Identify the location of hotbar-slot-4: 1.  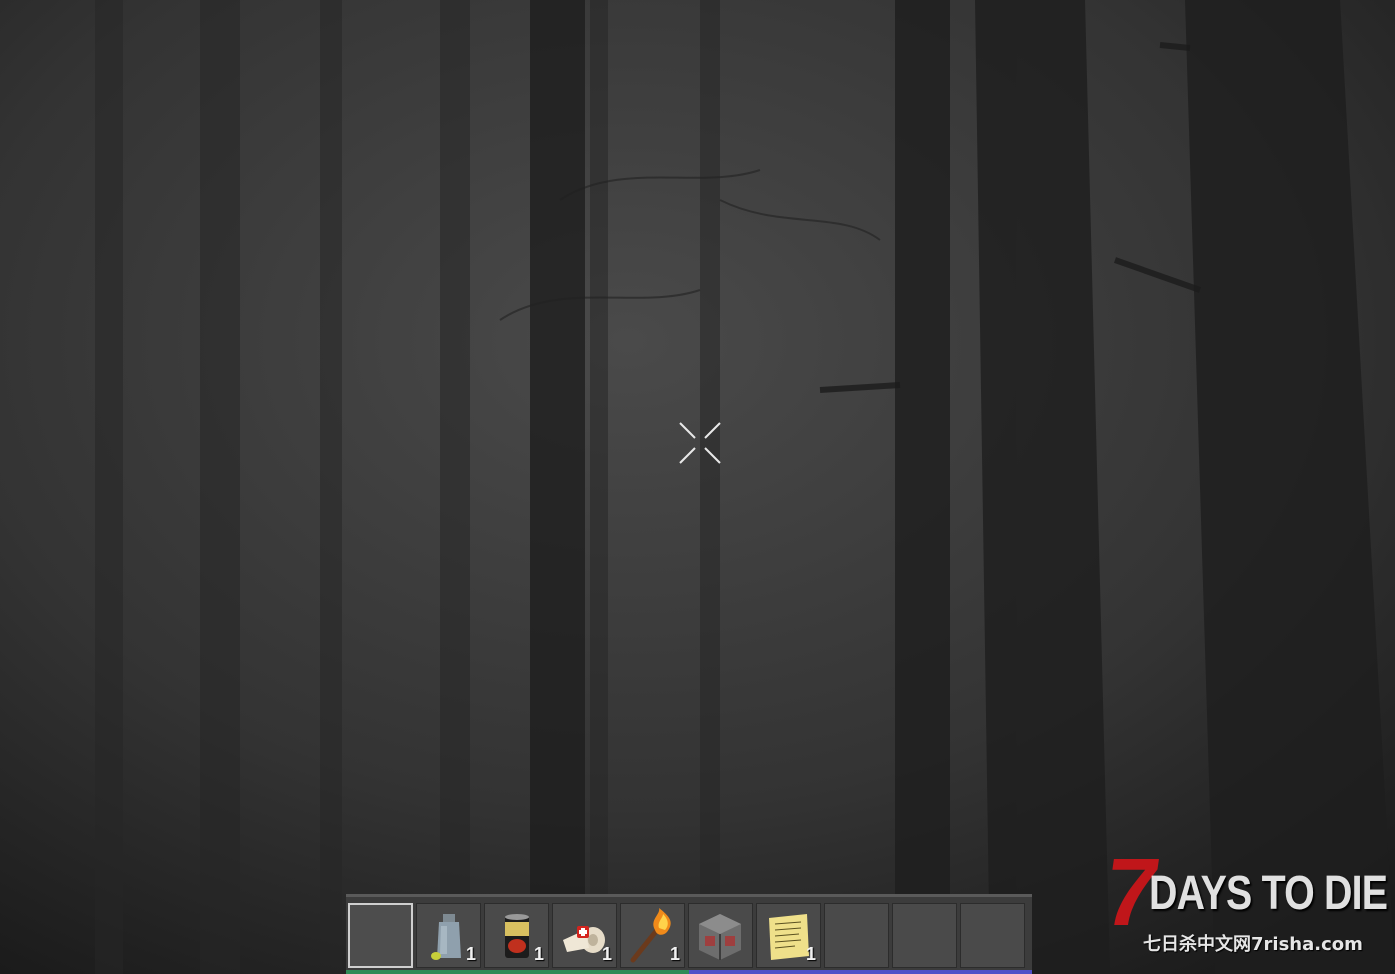
(584, 935).